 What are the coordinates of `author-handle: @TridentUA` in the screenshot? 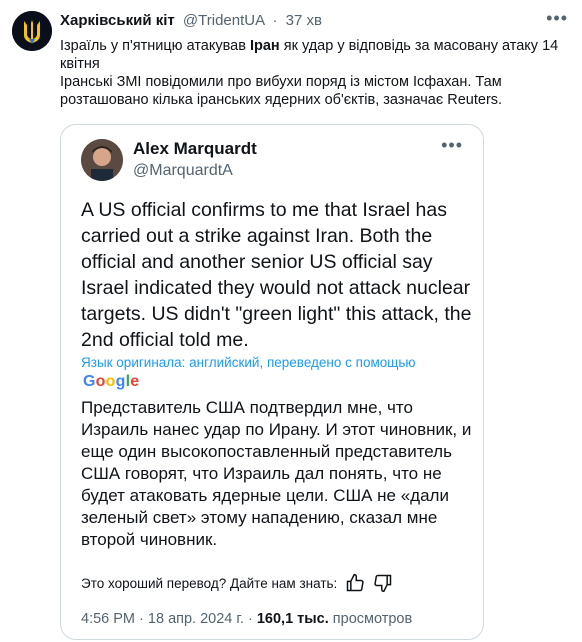 It's located at (223, 20).